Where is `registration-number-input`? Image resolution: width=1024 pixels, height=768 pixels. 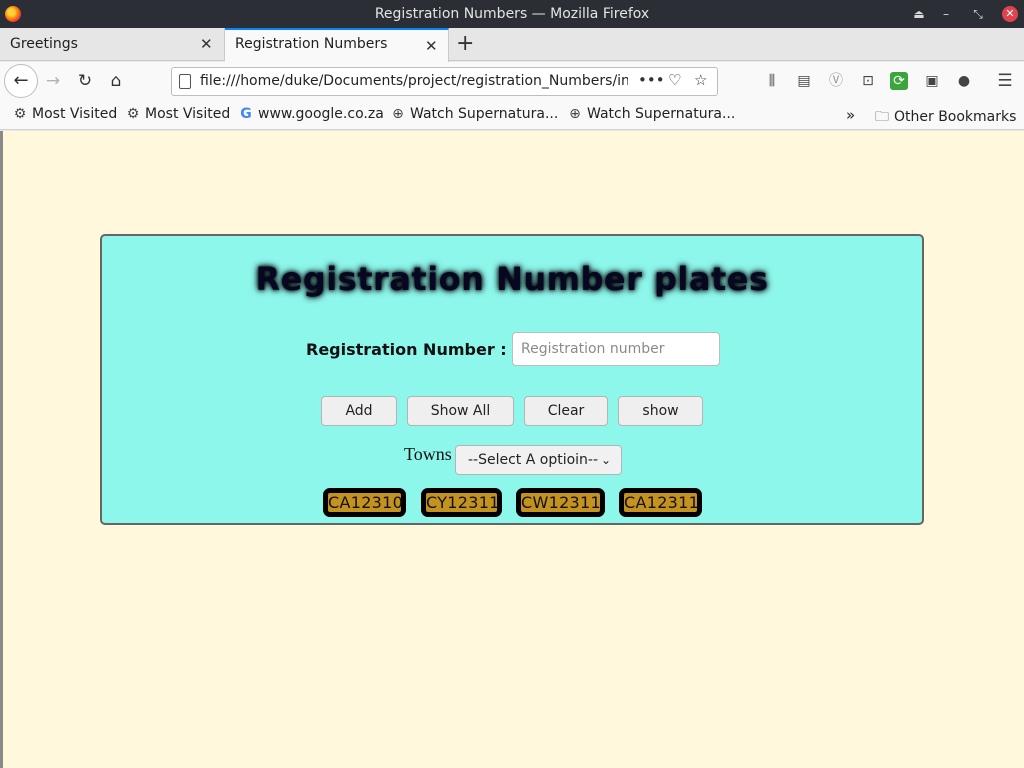
registration-number-input is located at coordinates (616, 349).